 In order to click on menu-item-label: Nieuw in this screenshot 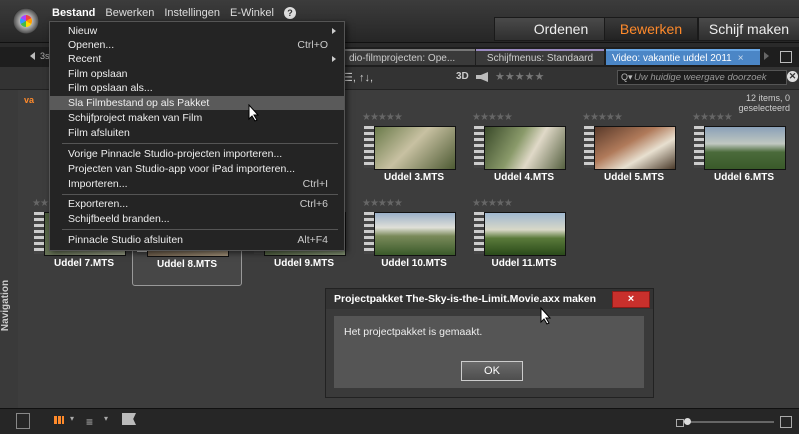, I will do `click(83, 31)`.